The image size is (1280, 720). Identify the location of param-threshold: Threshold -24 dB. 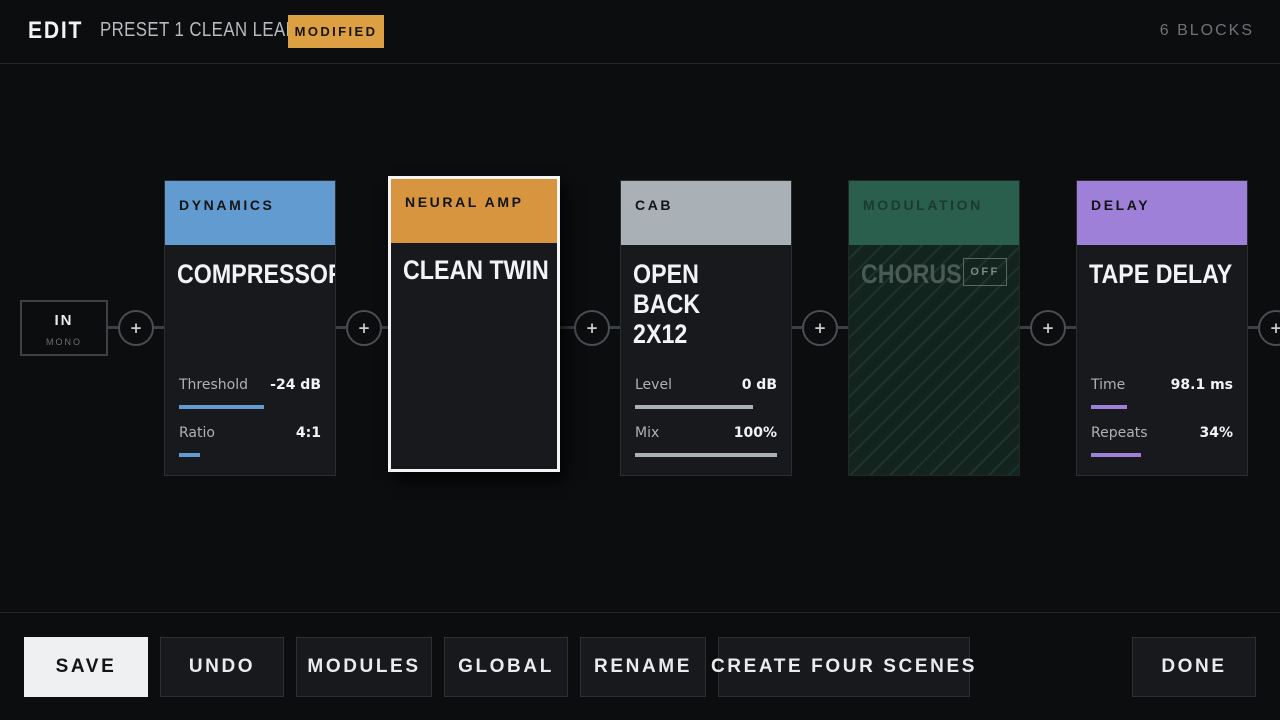
(250, 393).